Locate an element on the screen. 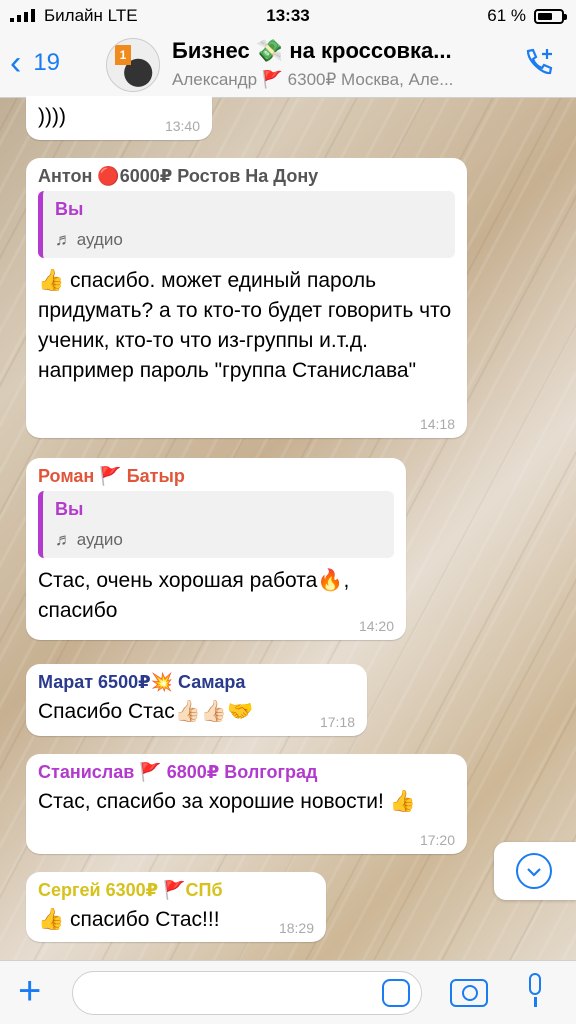 The width and height of the screenshot is (576, 1024). sticker-icon is located at coordinates (396, 993).